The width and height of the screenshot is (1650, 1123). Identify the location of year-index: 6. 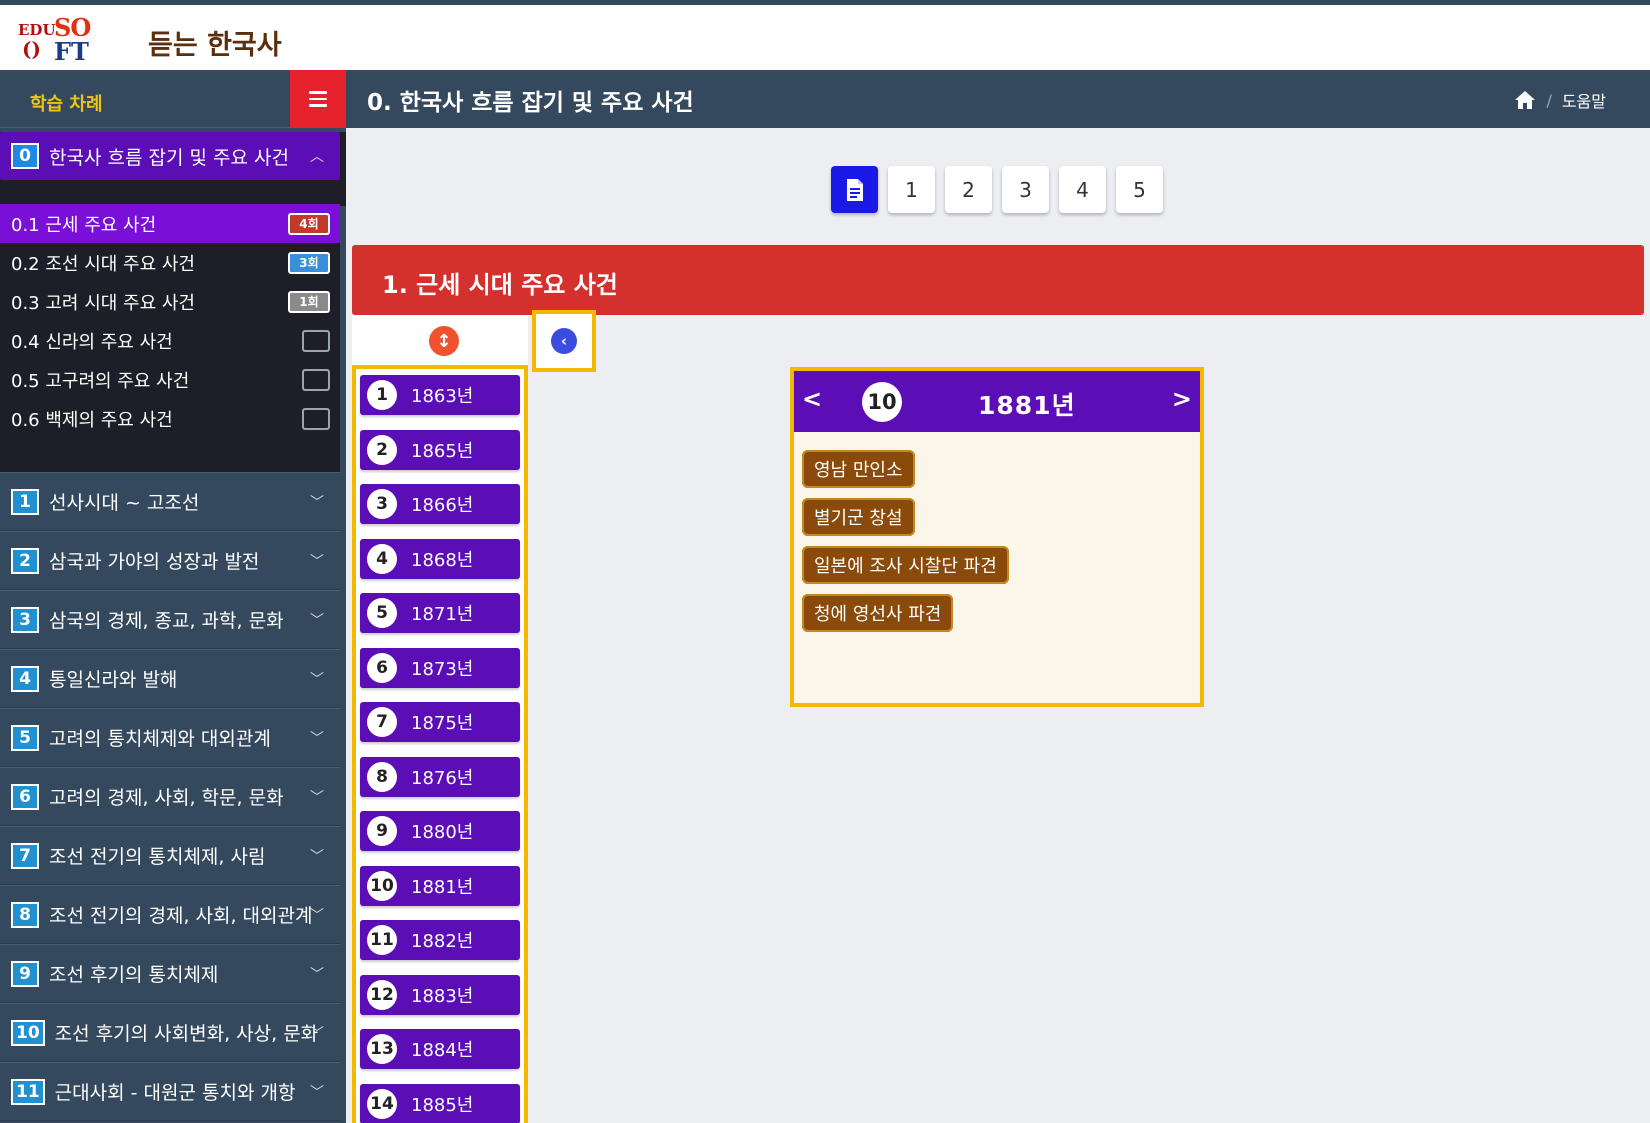
(382, 667).